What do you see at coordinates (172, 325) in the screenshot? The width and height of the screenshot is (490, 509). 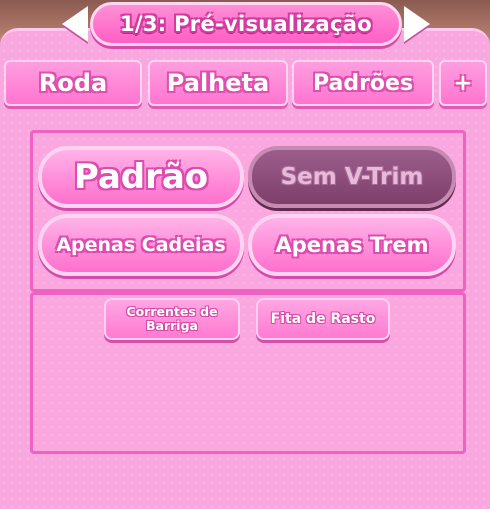 I see `correntes-line2: Barriga` at bounding box center [172, 325].